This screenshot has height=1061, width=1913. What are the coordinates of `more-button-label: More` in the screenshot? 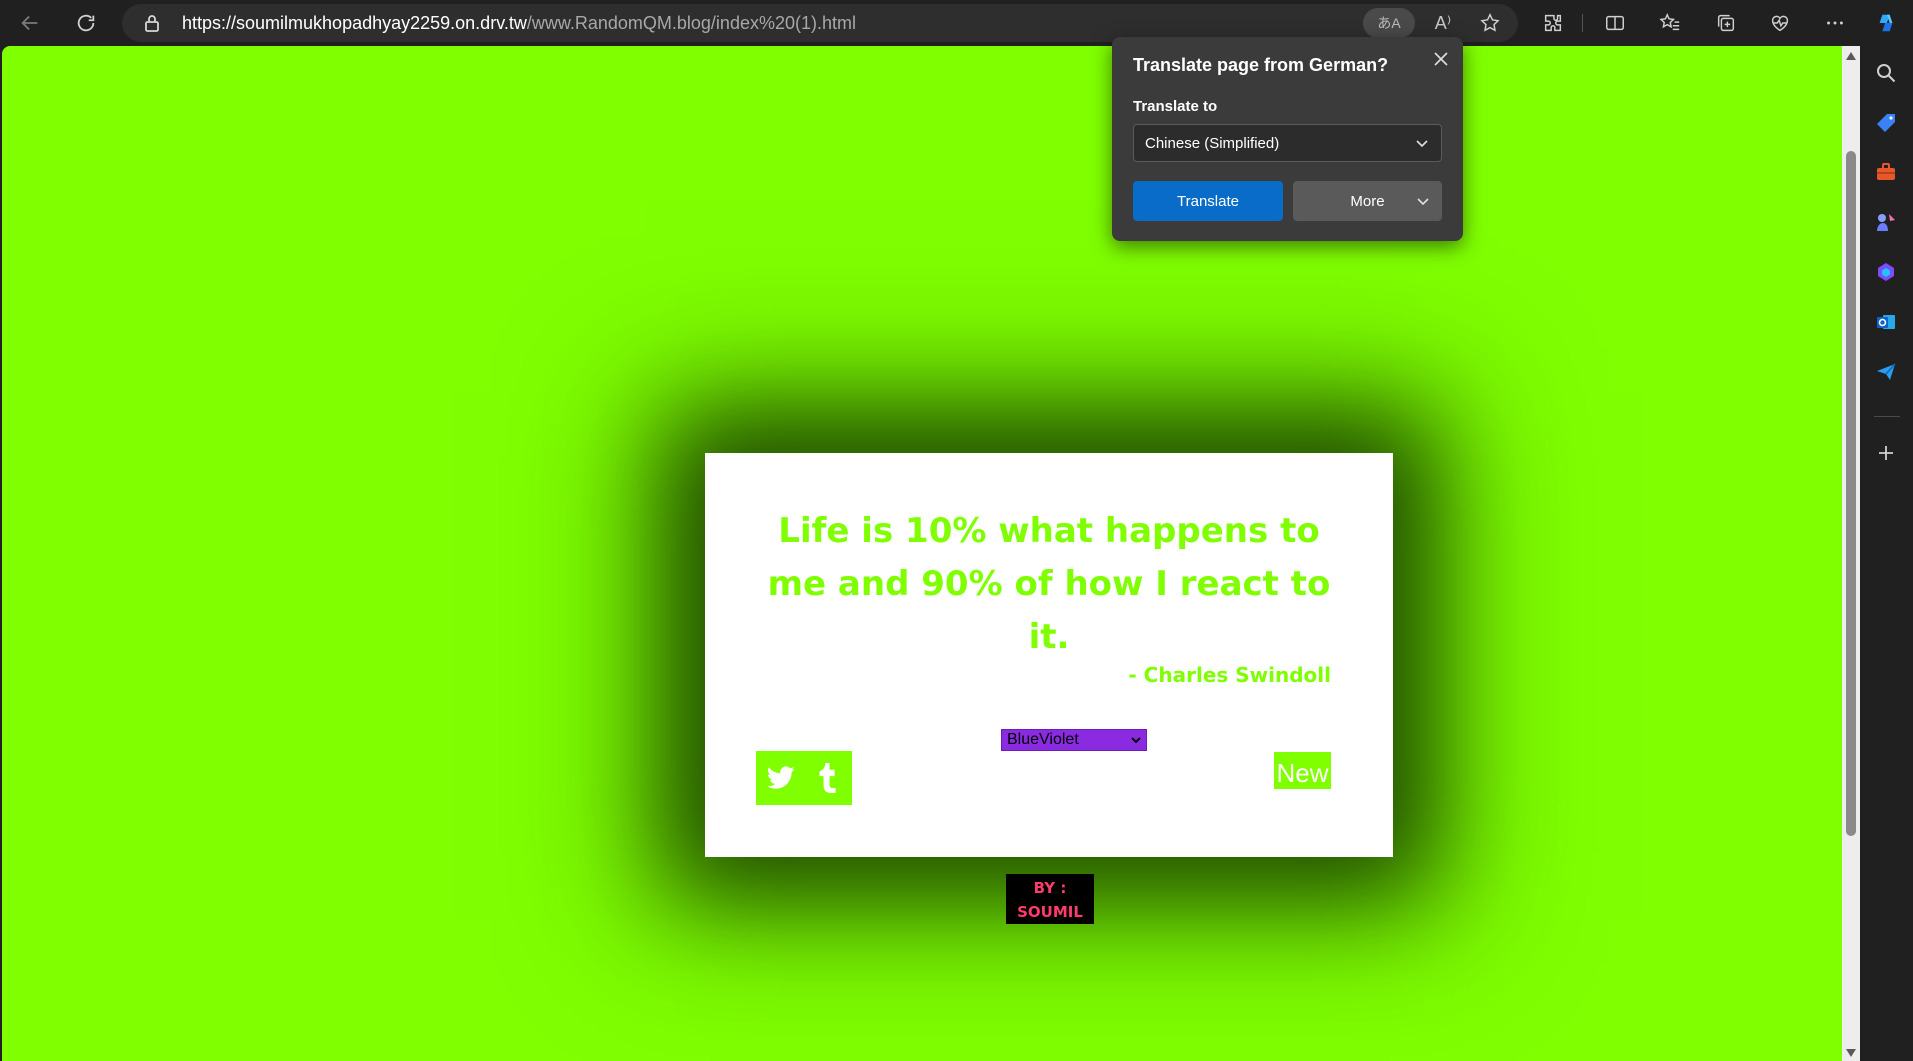 It's located at (1367, 201).